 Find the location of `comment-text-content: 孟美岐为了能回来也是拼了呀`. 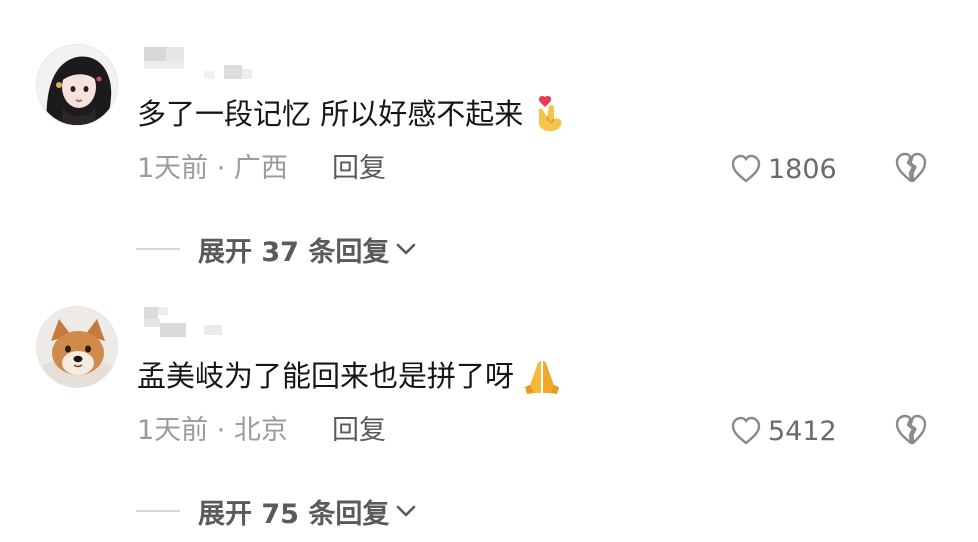

comment-text-content: 孟美岐为了能回来也是拼了呀 is located at coordinates (326, 376).